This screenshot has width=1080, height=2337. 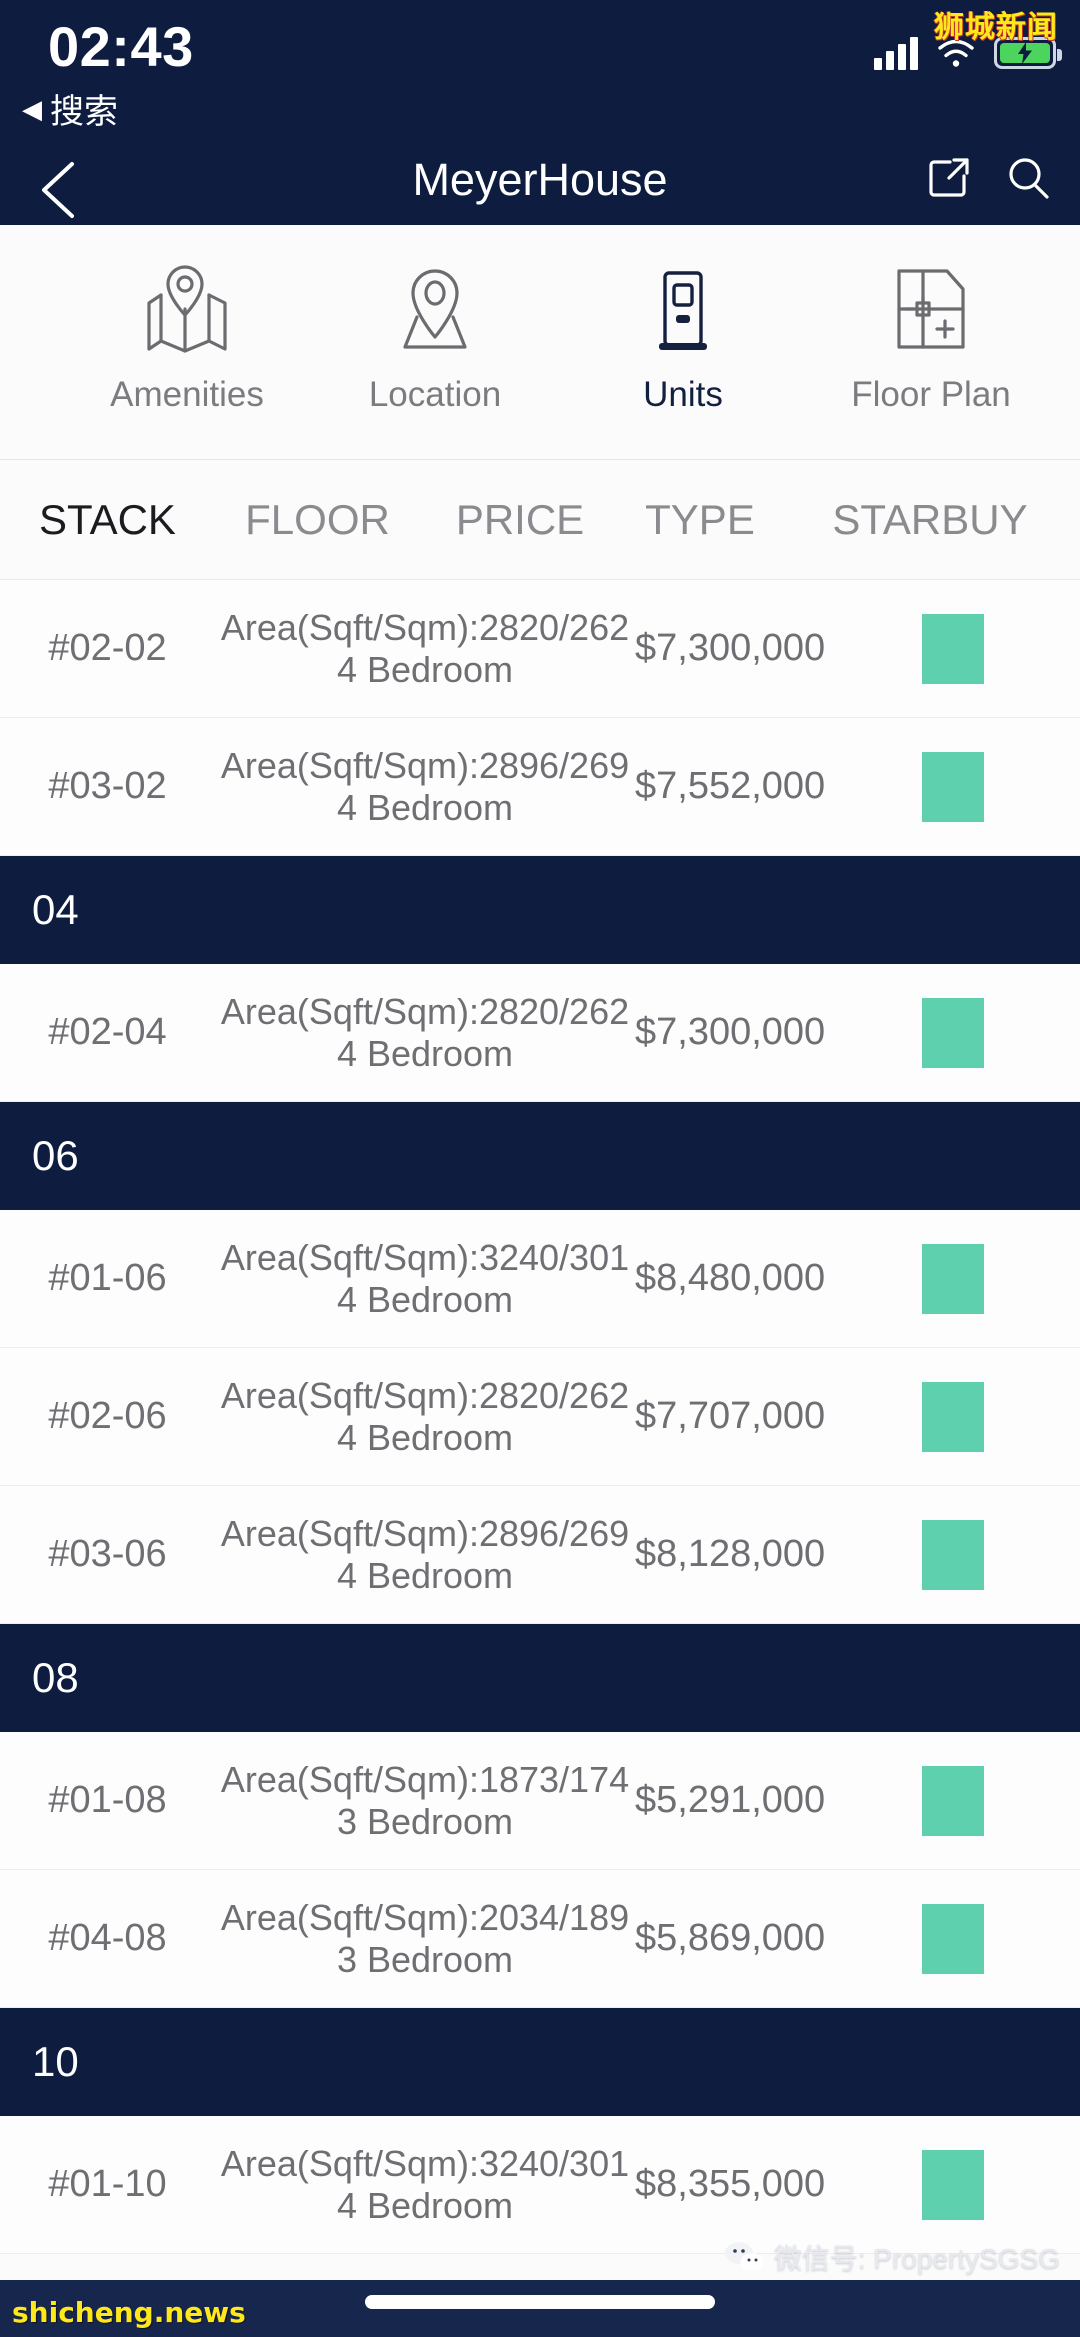 What do you see at coordinates (948, 178) in the screenshot?
I see `share-external-icon` at bounding box center [948, 178].